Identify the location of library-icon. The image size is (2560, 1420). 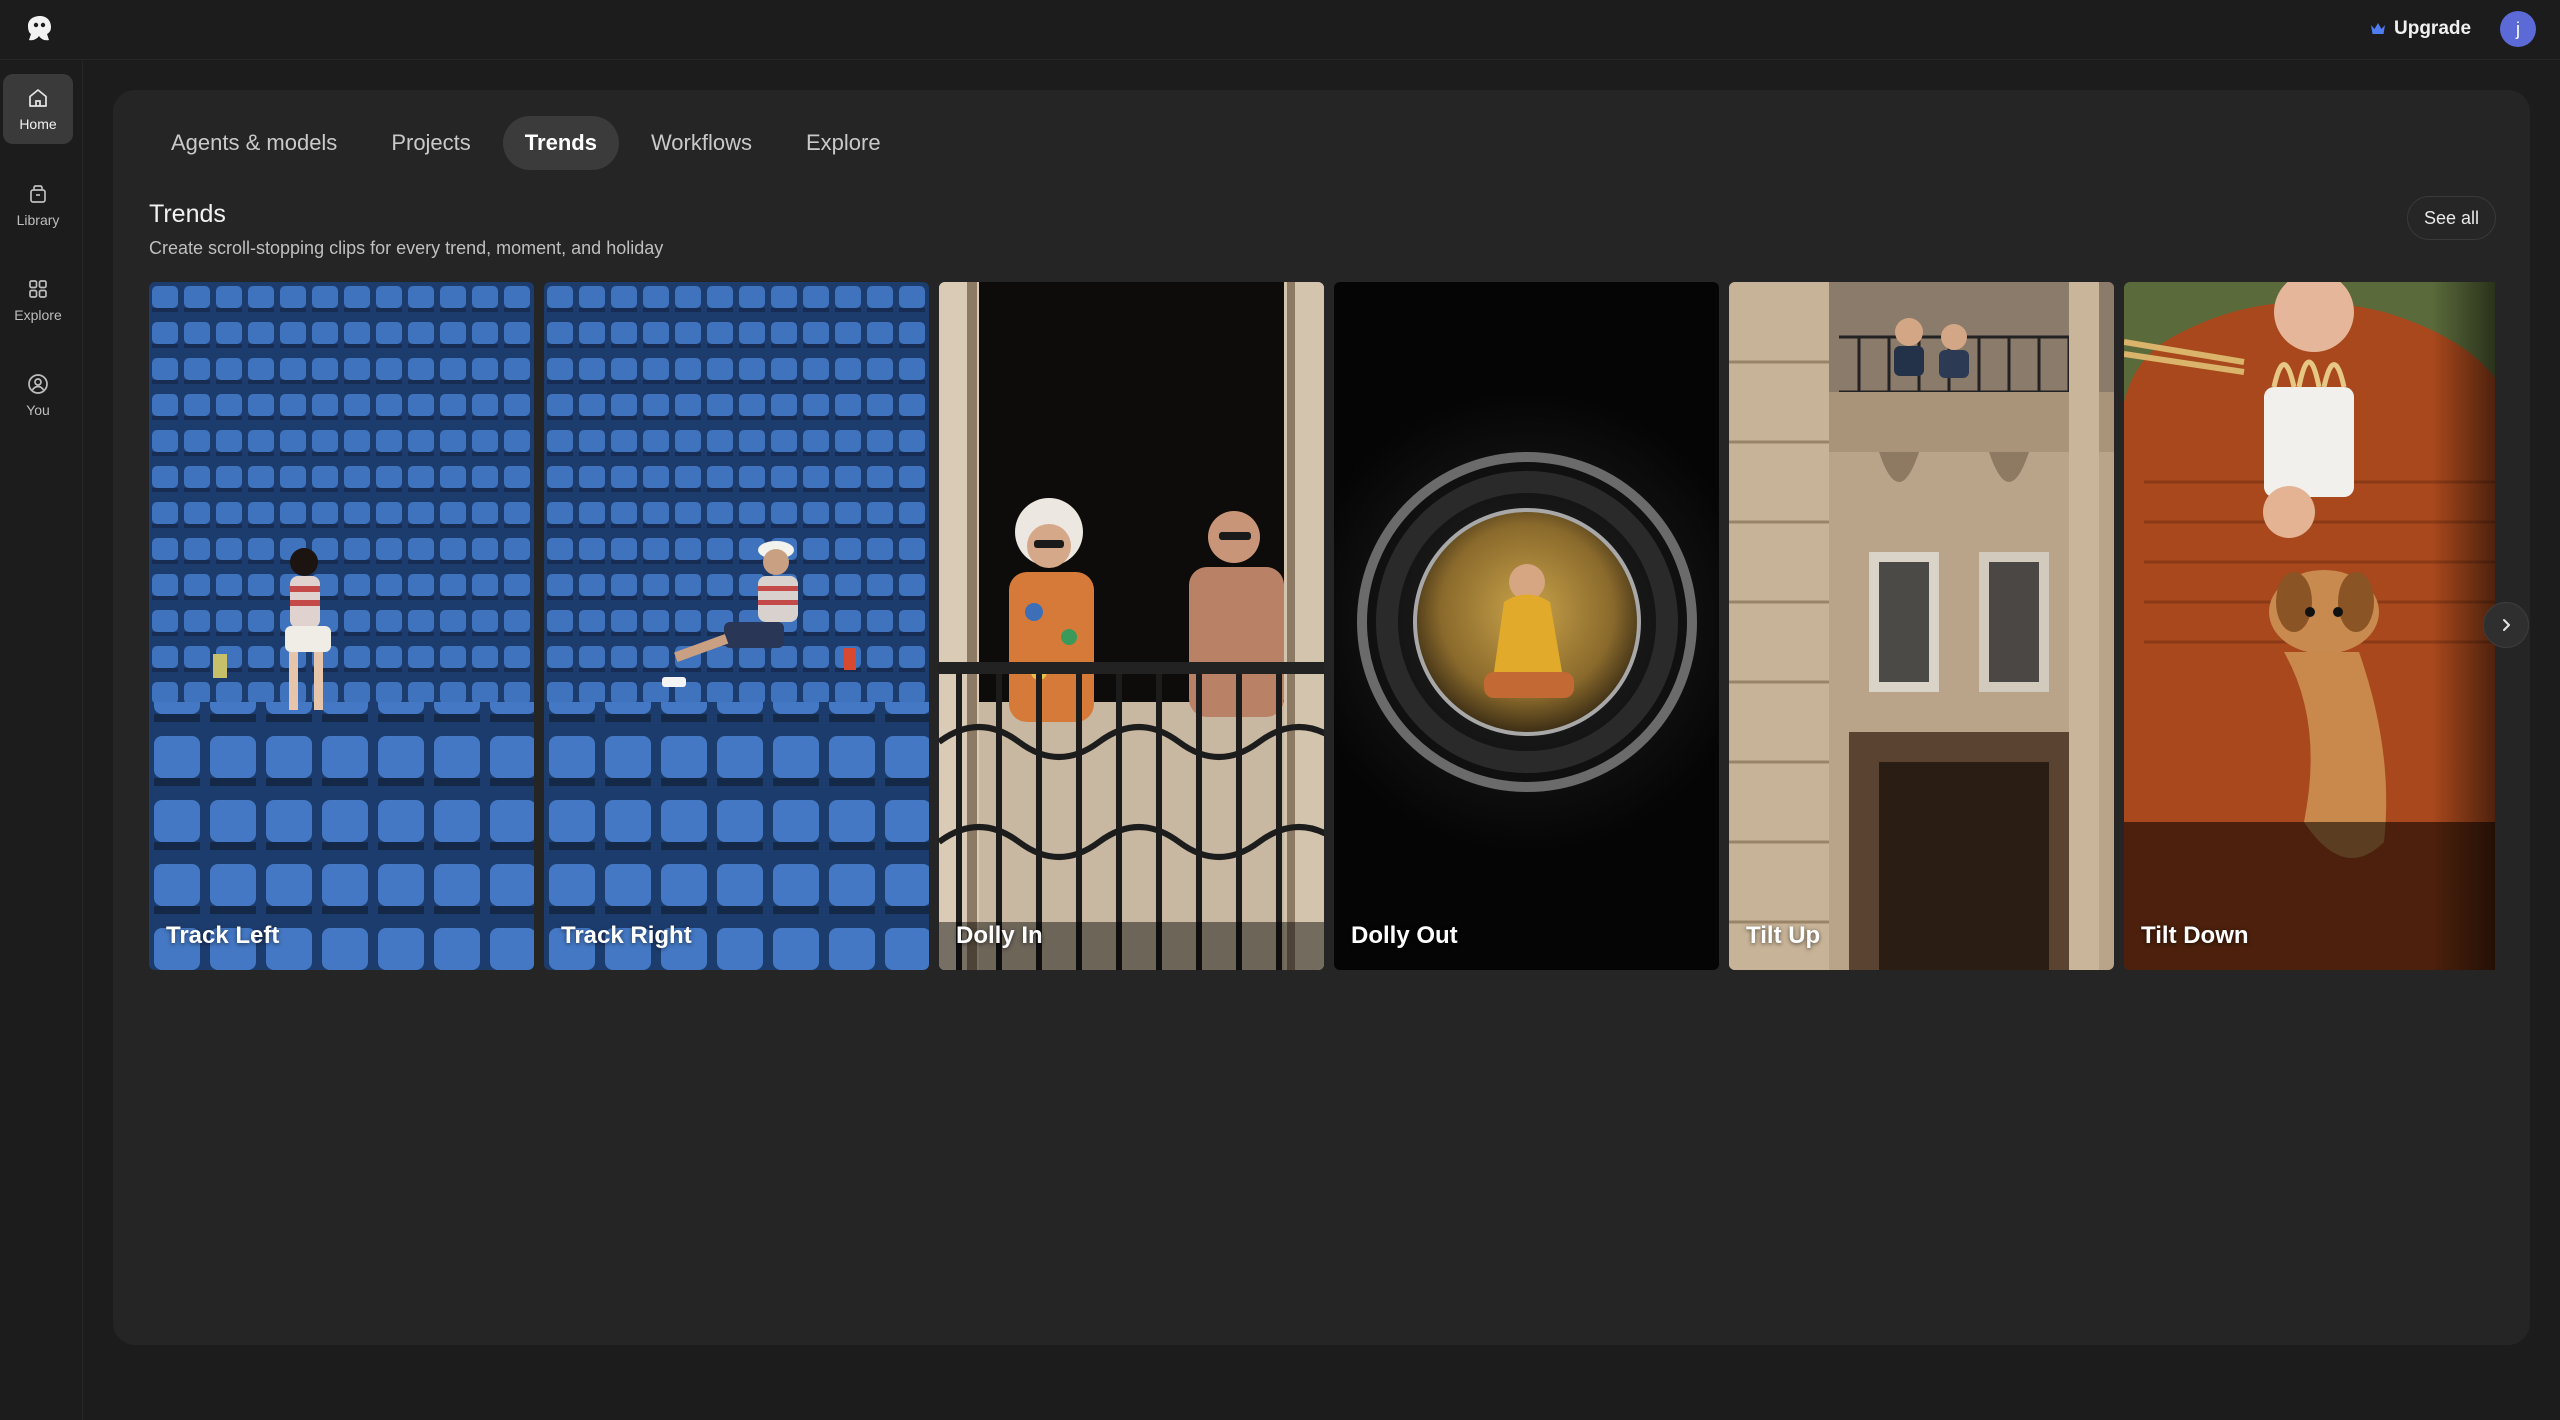
(38, 194).